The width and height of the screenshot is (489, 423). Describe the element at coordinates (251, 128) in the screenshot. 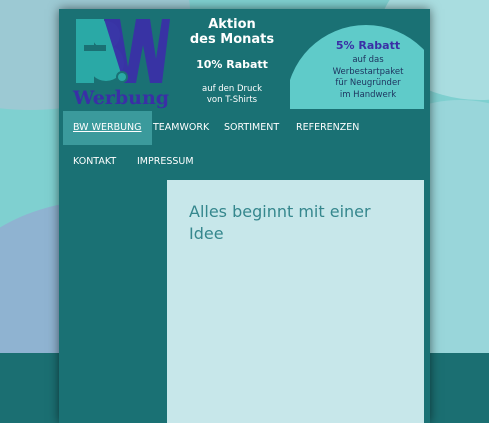

I see `nav-item-sortiment: SORTIMENT` at that location.